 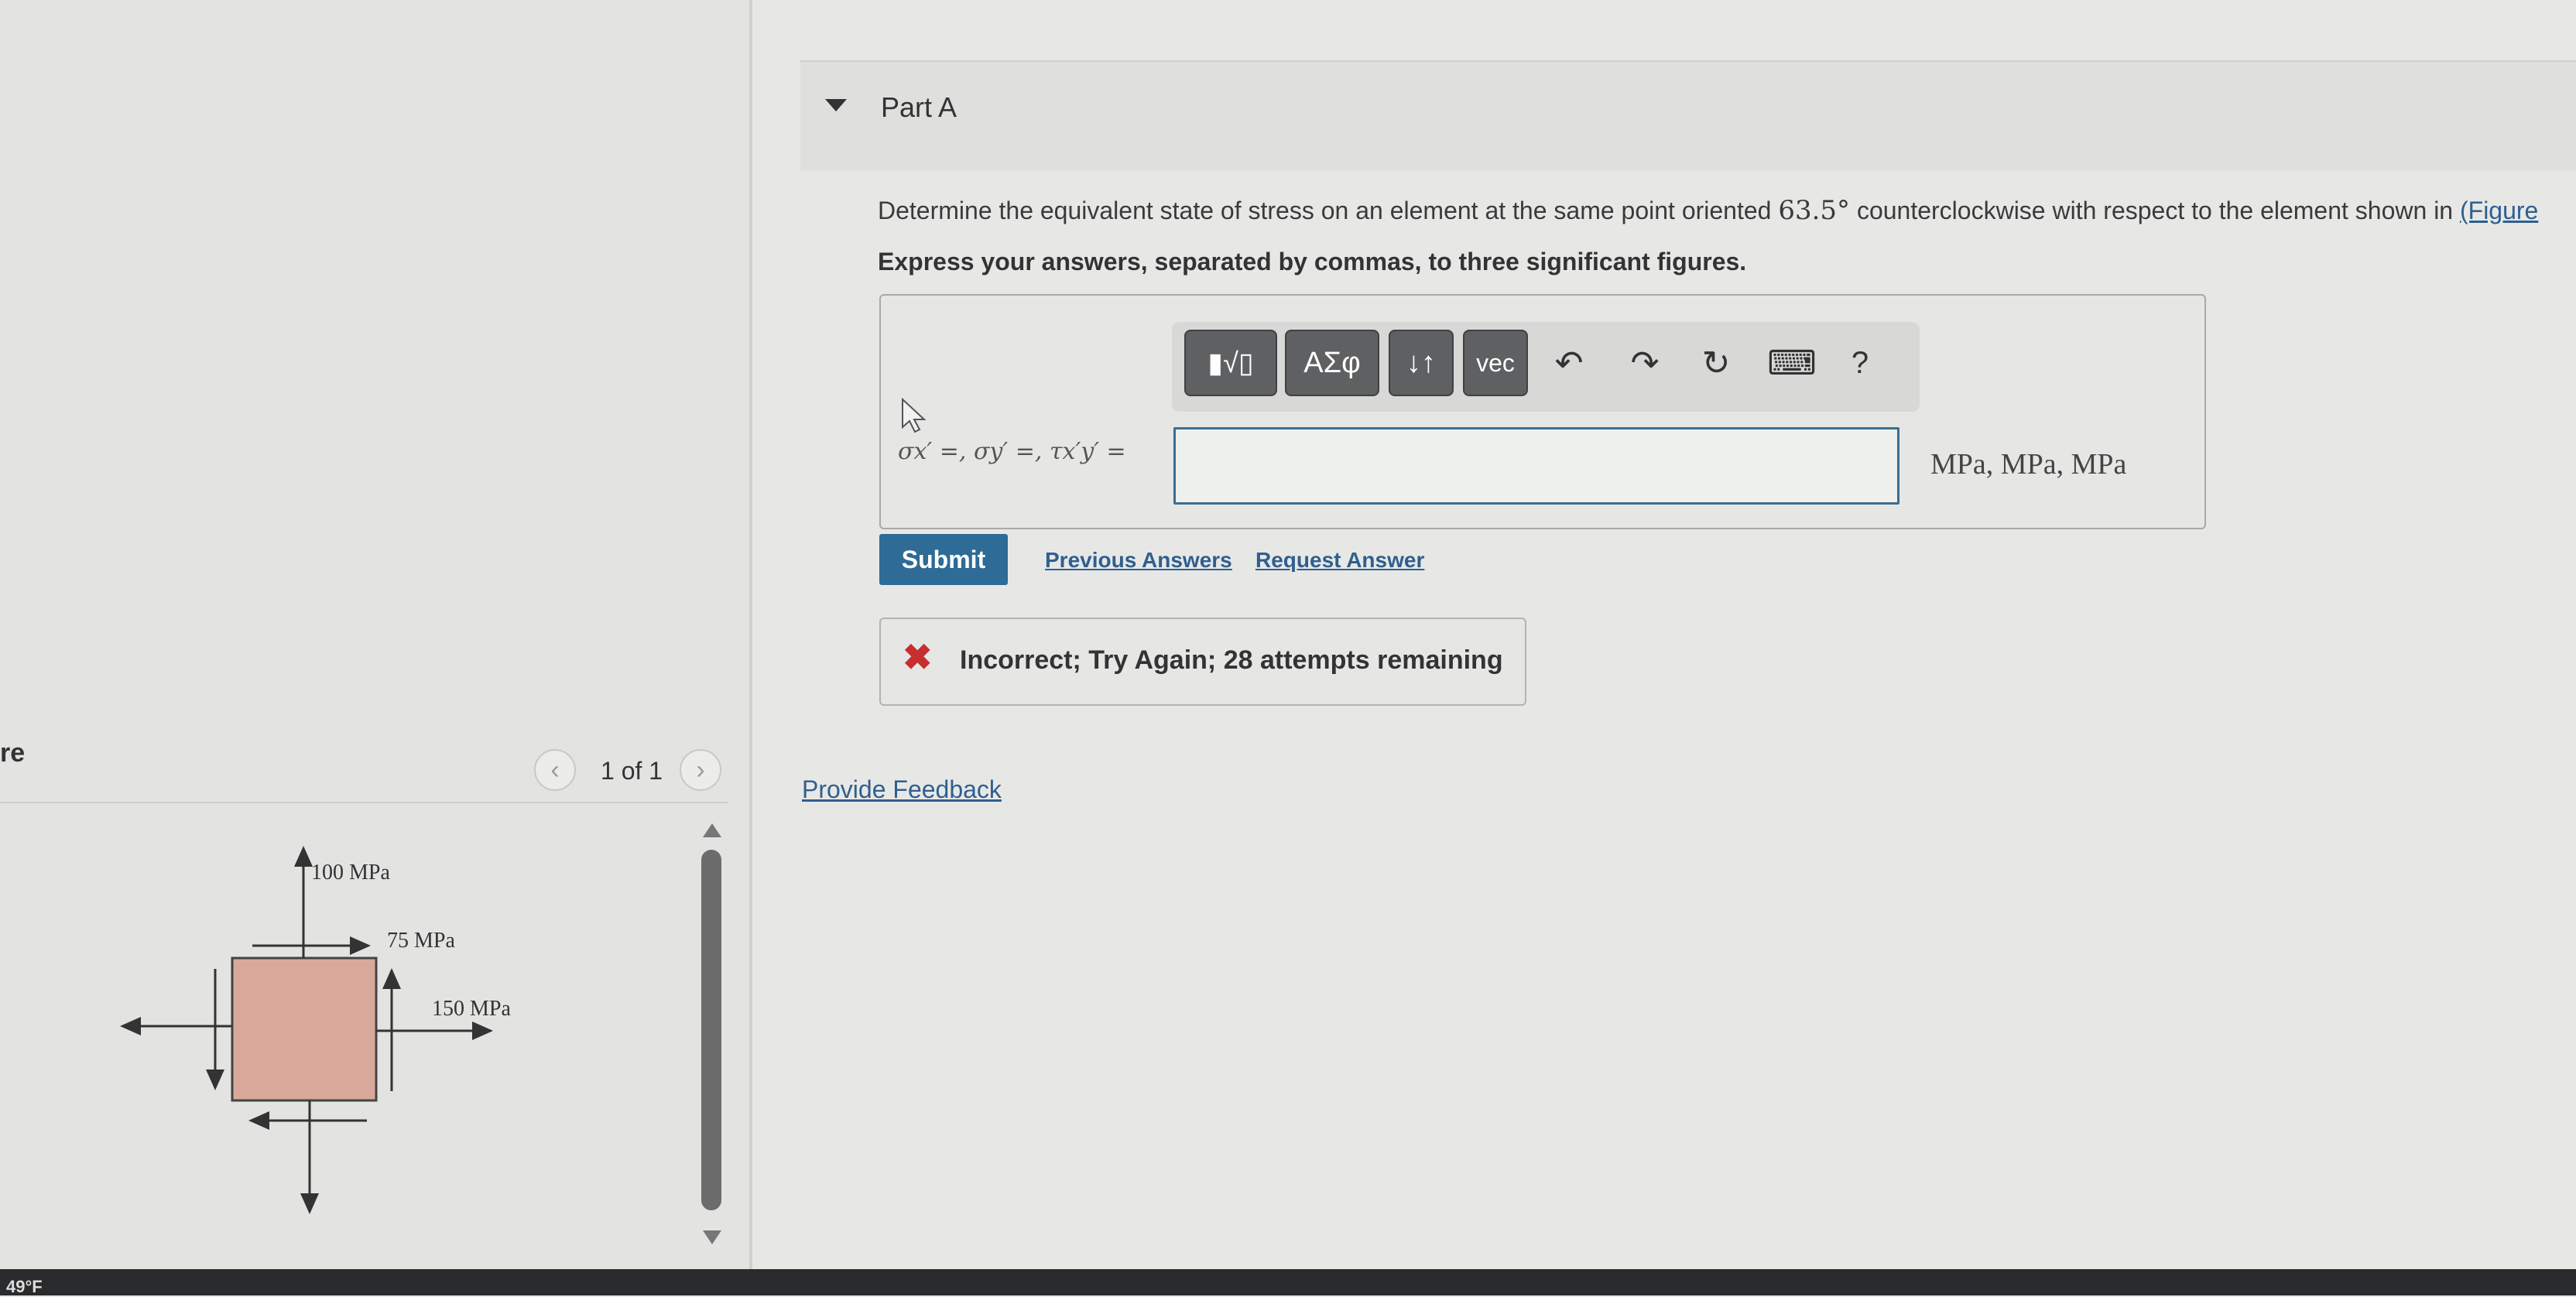 I want to click on arrows-button: ↓↑, so click(x=1421, y=363).